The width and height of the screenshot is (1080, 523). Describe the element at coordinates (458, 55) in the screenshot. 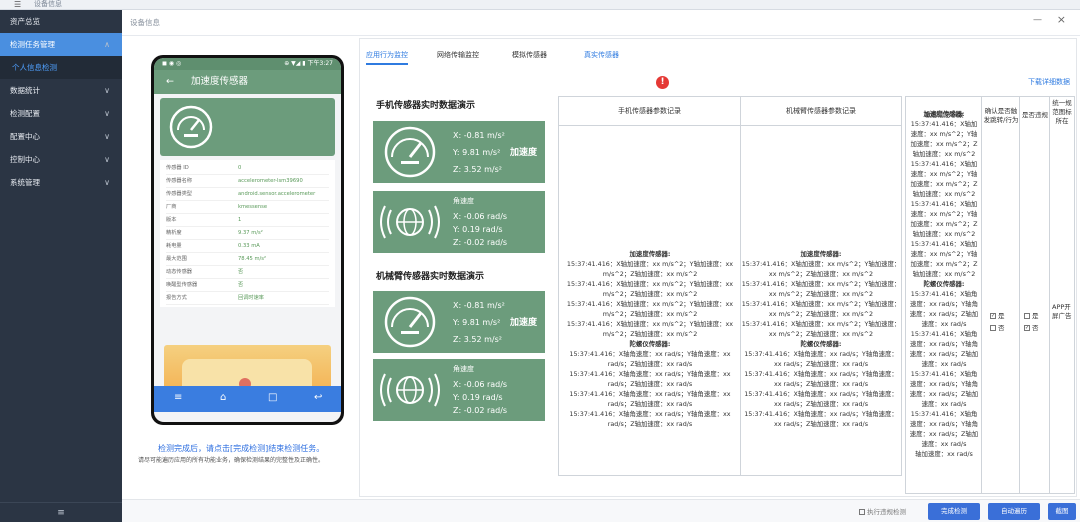

I see `tab-network: 网络传输监控` at that location.